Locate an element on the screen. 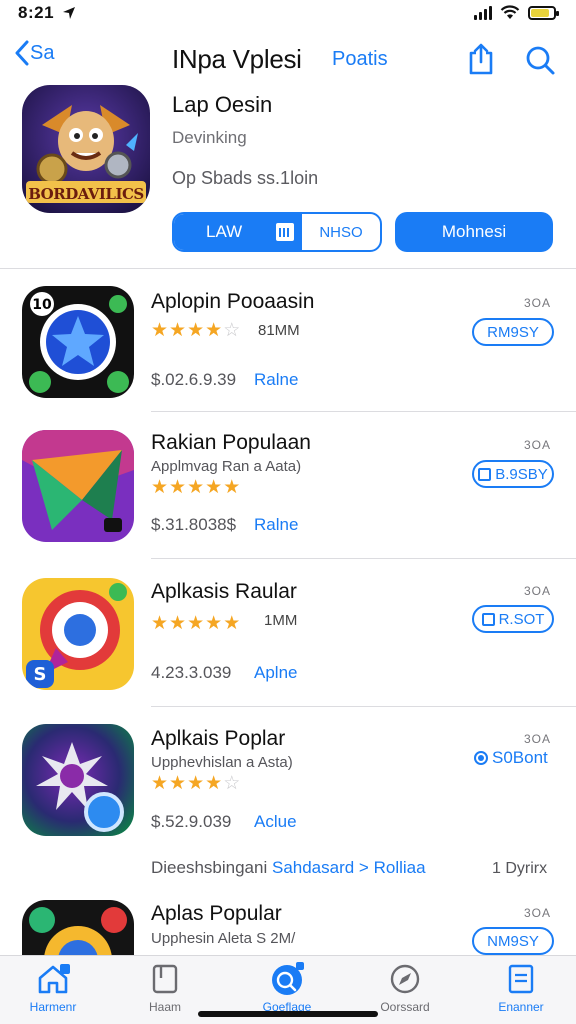  origami-fox-icon is located at coordinates (78, 486).